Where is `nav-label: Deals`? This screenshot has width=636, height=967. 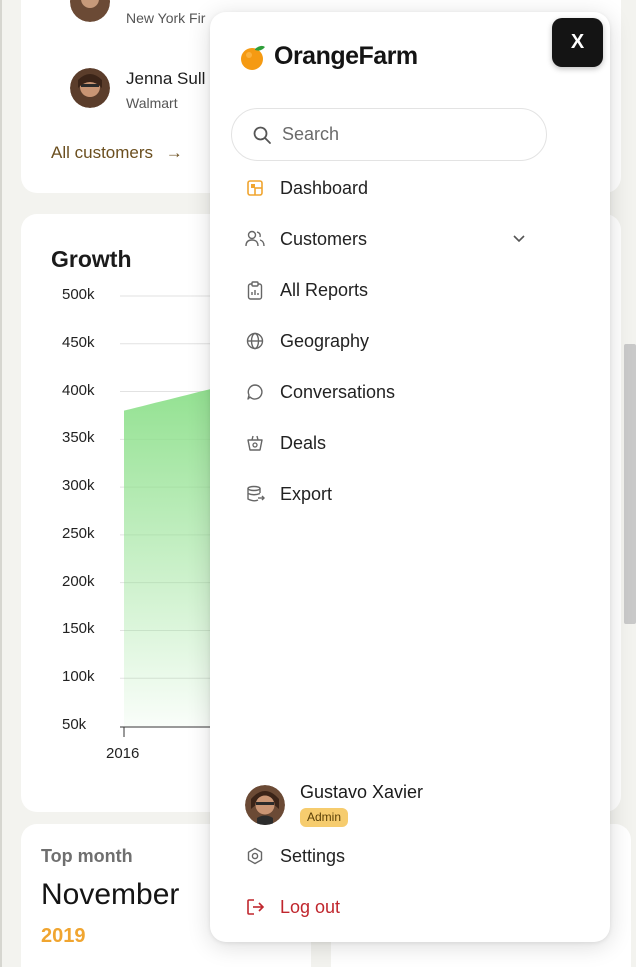 nav-label: Deals is located at coordinates (303, 442).